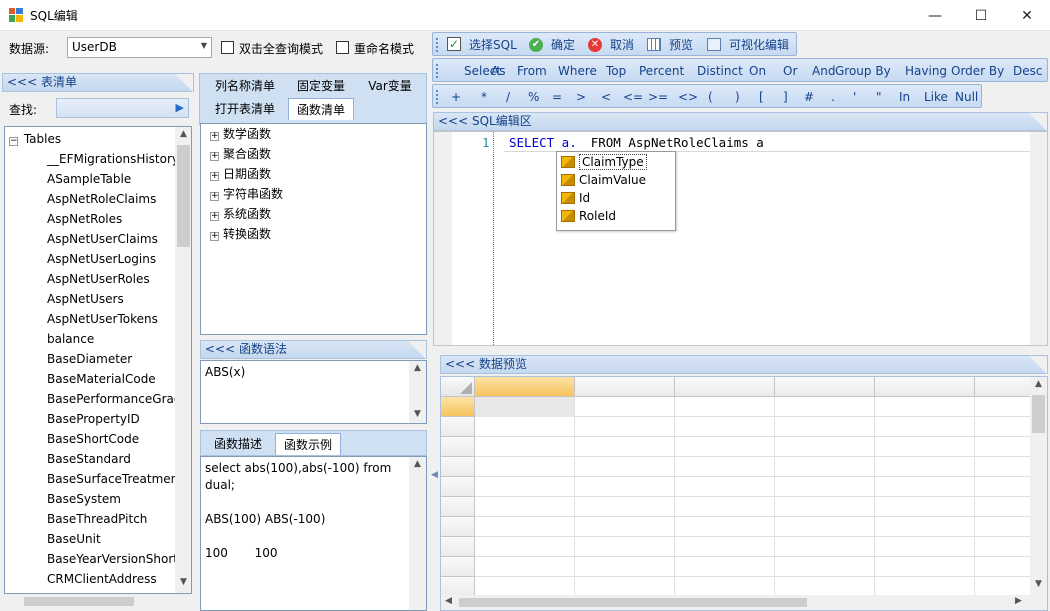  What do you see at coordinates (532, 71) in the screenshot?
I see `keyword-button: From` at bounding box center [532, 71].